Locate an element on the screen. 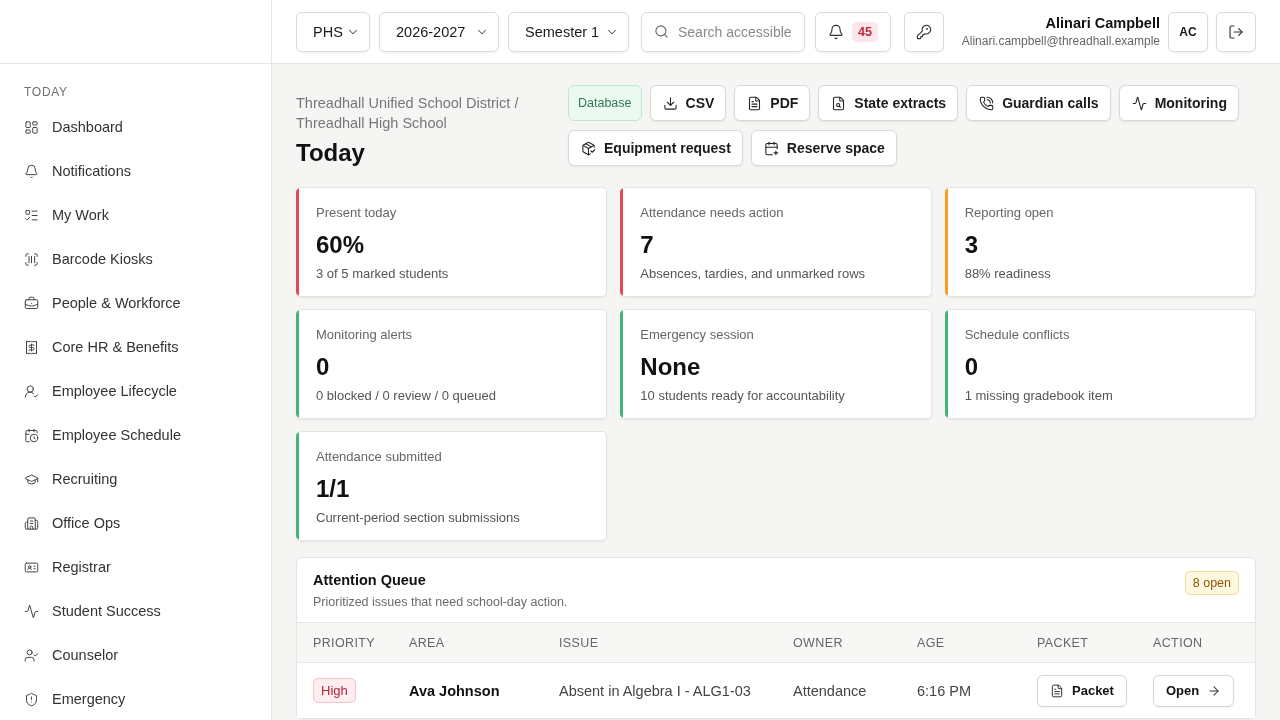  open-button: Open is located at coordinates (1194, 690).